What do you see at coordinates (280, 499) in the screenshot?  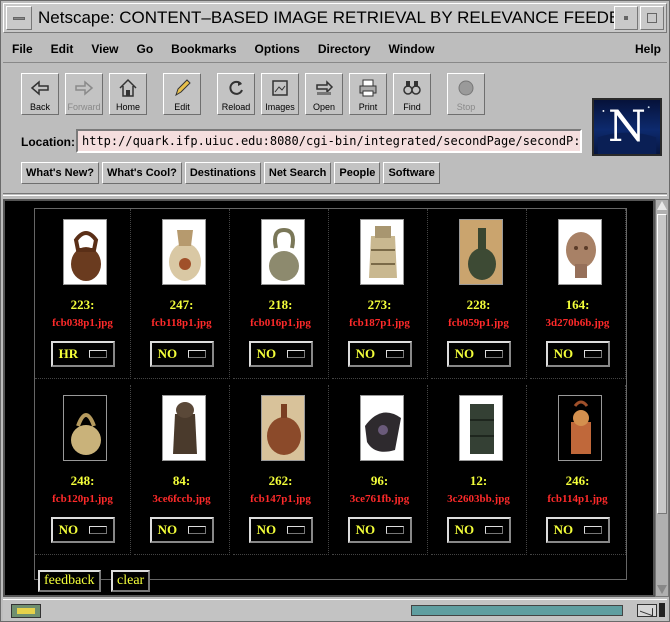 I see `result-filename: fcb147p1.jpg` at bounding box center [280, 499].